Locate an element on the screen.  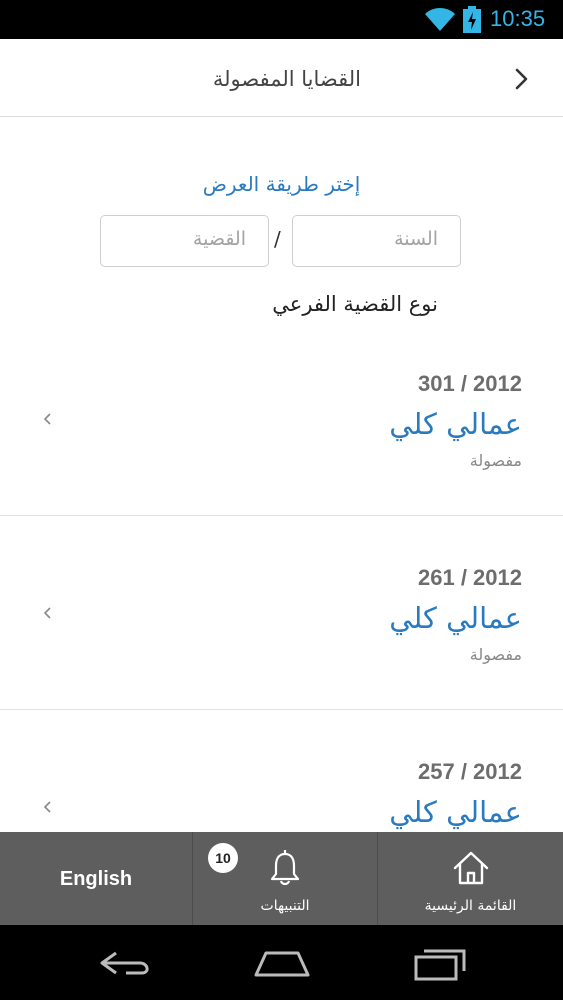
tab-main-menu: القائمة الرئيسية is located at coordinates (470, 878).